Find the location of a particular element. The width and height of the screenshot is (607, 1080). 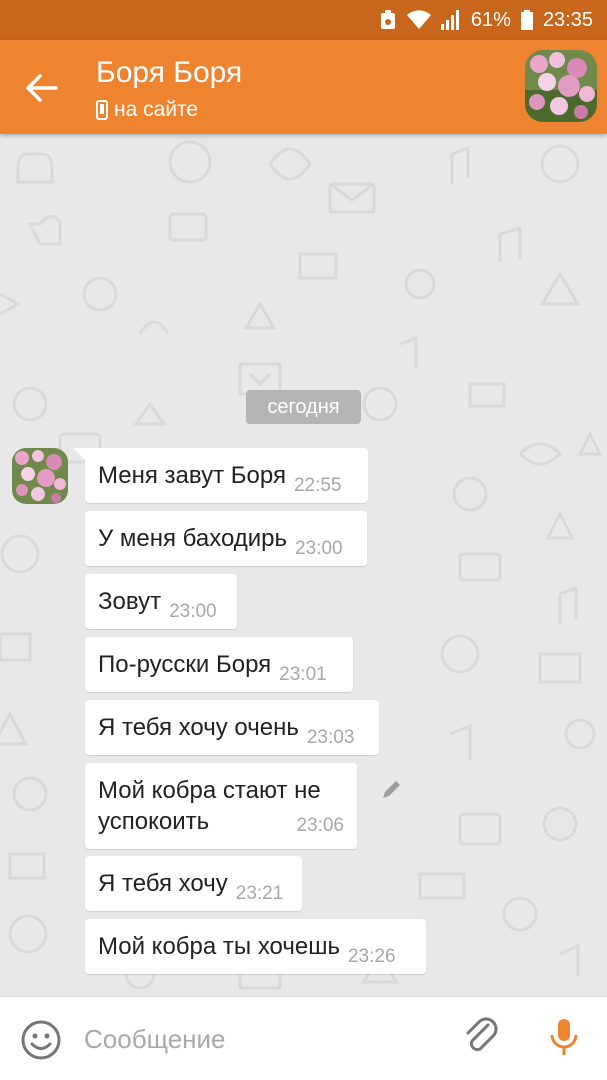

arrow-left-icon is located at coordinates (42, 88).